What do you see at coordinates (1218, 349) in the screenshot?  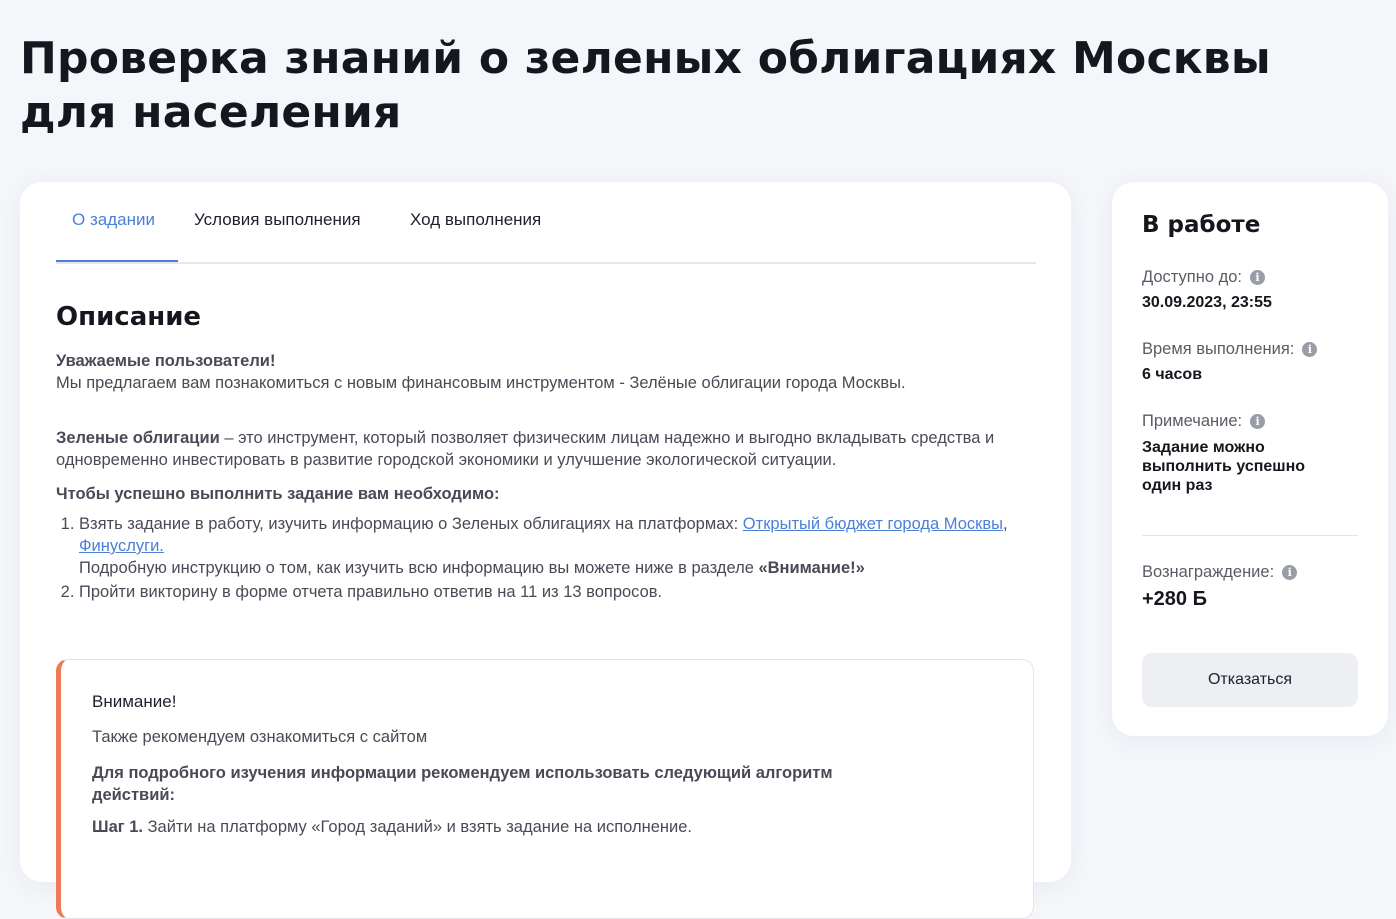 I see `duration-label-text: Время выполнения:` at bounding box center [1218, 349].